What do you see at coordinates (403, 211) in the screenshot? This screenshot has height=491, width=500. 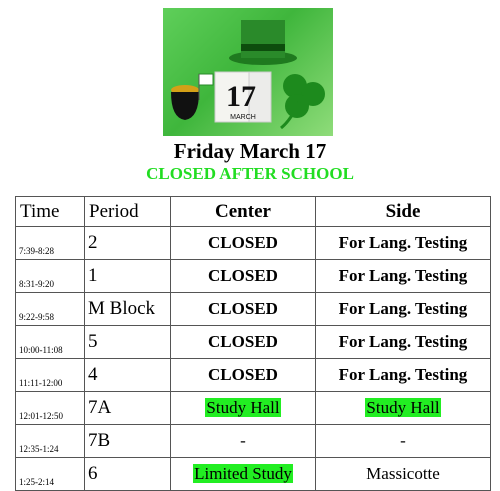 I see `header-side: Side` at bounding box center [403, 211].